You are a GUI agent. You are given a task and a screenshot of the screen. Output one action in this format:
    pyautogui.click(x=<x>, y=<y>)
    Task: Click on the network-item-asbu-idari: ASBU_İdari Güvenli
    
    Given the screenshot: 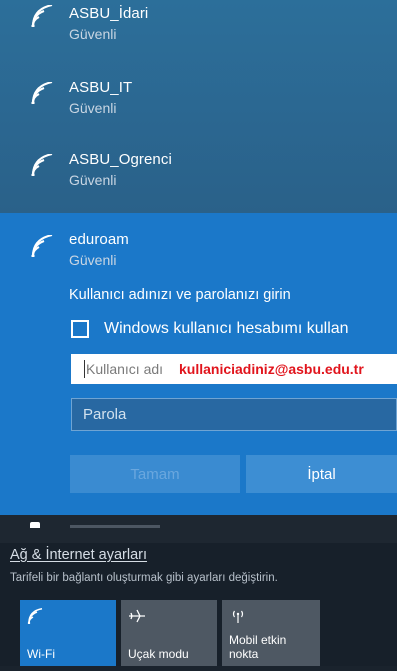 What is the action you would take?
    pyautogui.click(x=198, y=21)
    